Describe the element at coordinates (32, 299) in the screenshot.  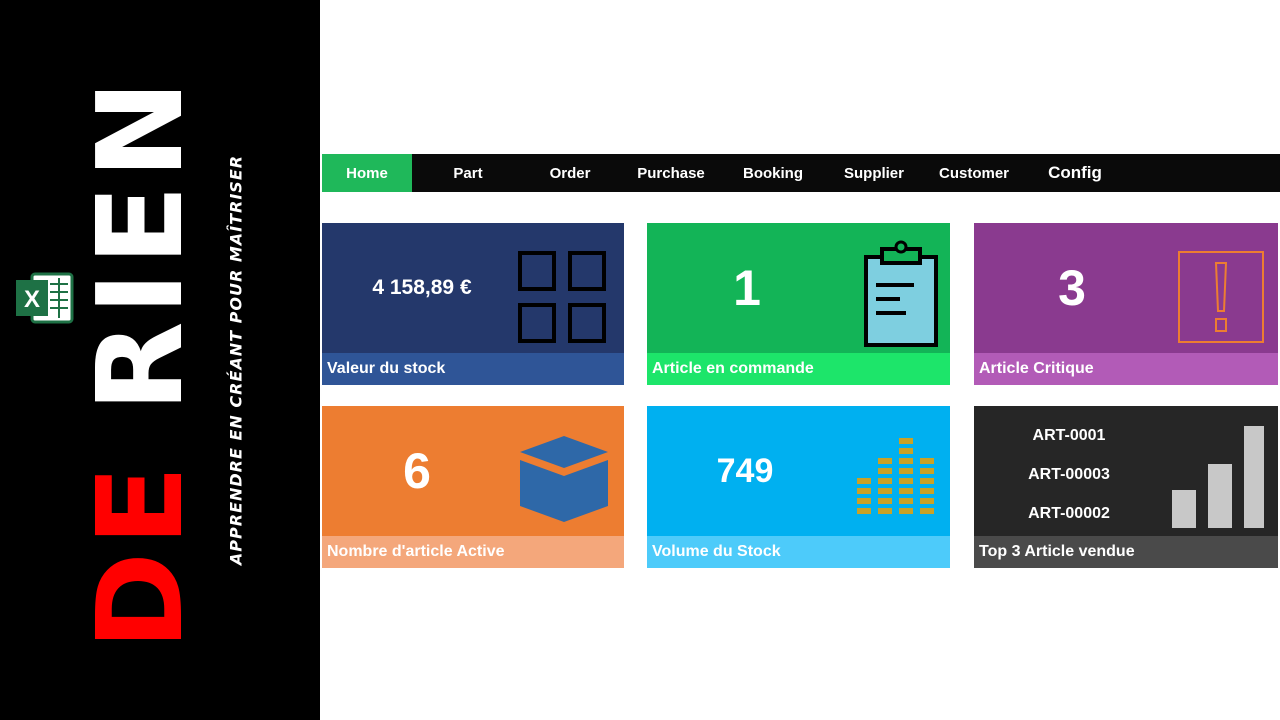
I see `excel-logo-letter: X` at that location.